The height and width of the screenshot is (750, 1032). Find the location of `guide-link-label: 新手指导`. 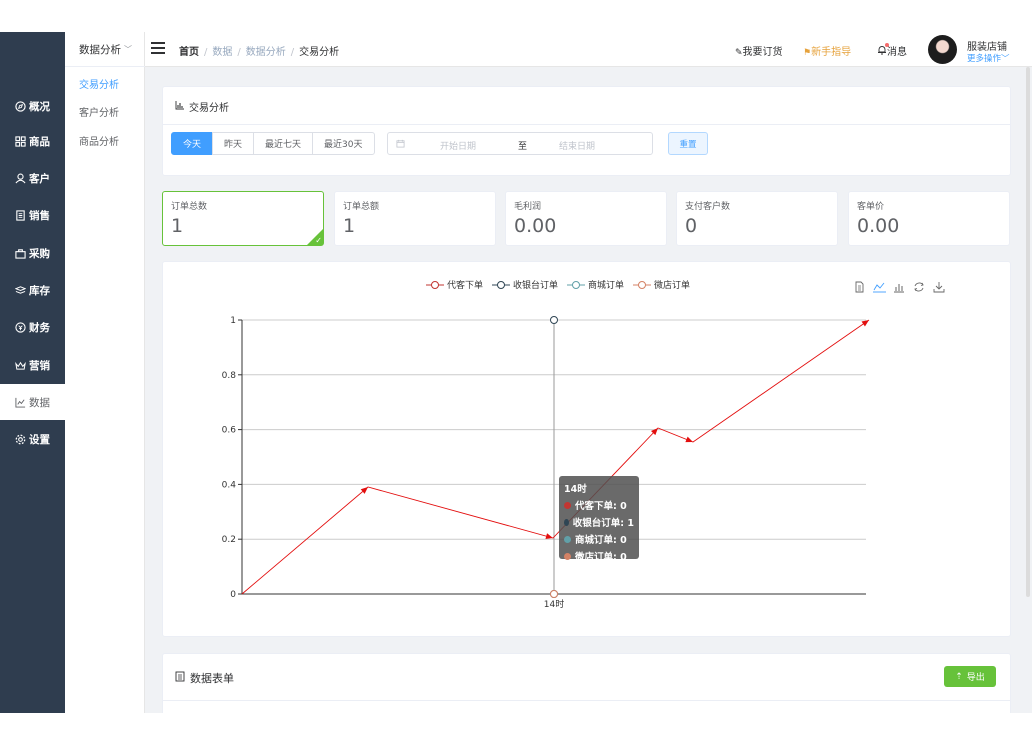

guide-link-label: 新手指导 is located at coordinates (831, 52).